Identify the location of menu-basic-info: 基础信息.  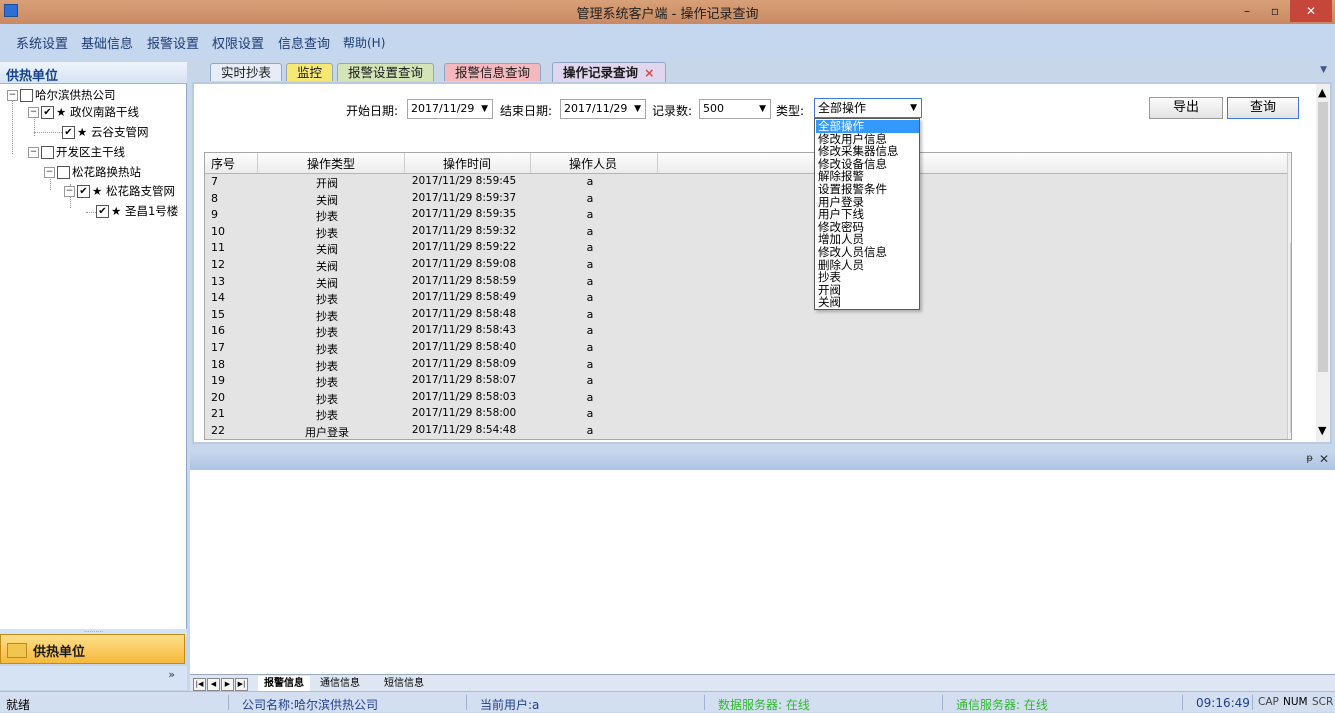
(107, 42).